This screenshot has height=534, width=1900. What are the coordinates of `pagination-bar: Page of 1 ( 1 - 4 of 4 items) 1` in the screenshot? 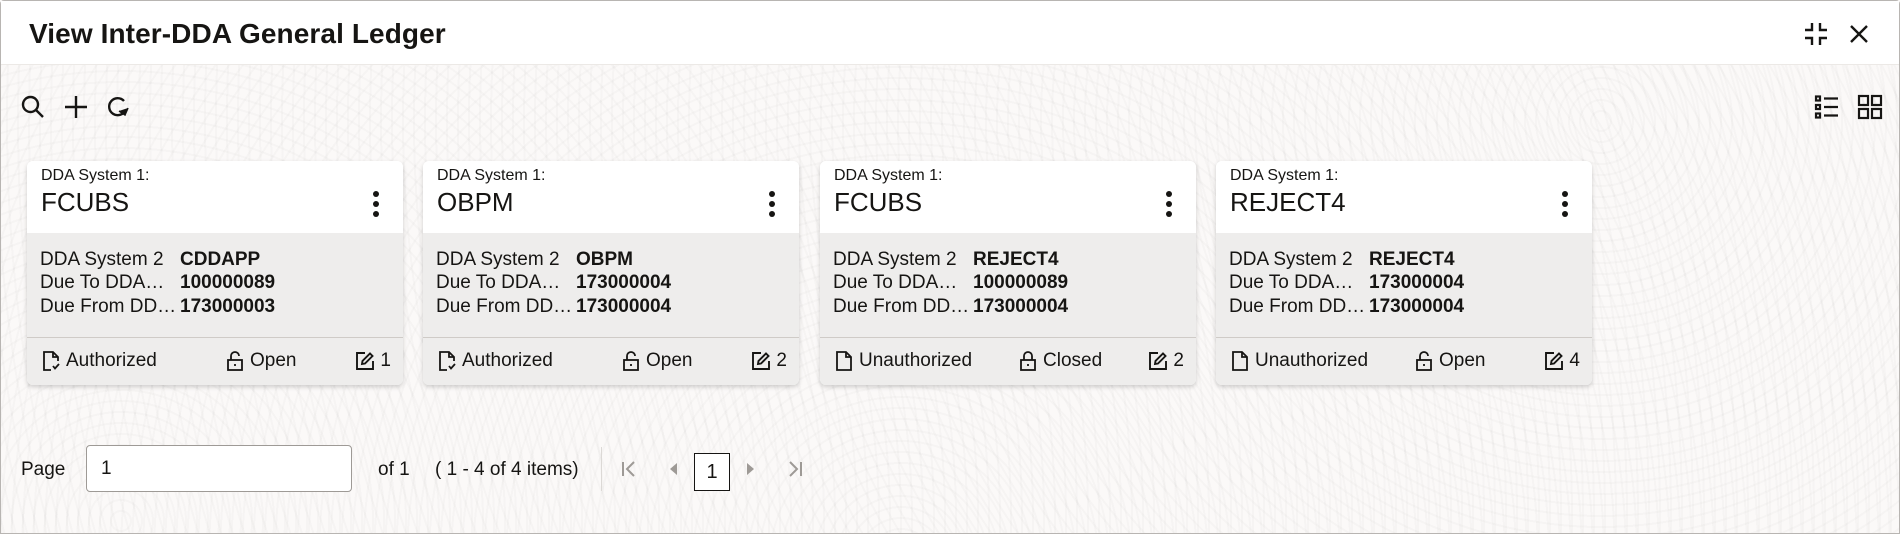 It's located at (411, 469).